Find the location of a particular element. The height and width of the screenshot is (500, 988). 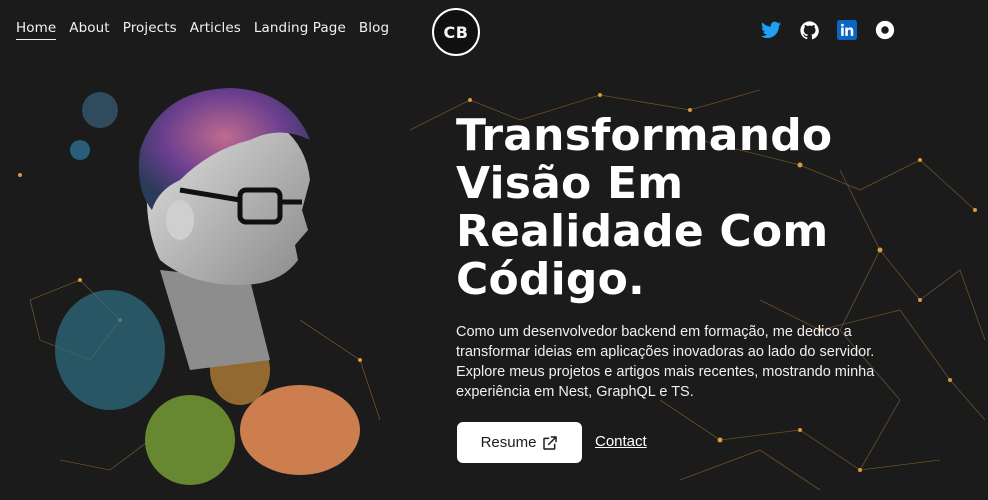

resume-button-label: Resume is located at coordinates (508, 442).